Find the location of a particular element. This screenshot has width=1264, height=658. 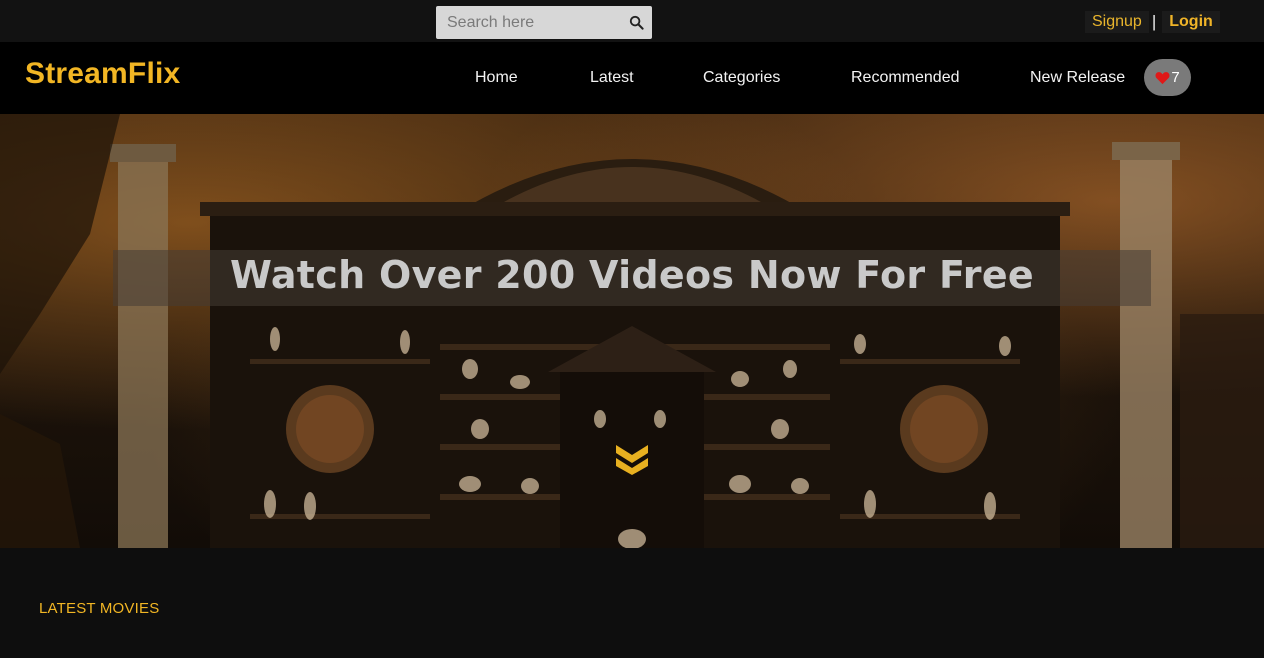

nav-recommended: Recommended is located at coordinates (905, 78).